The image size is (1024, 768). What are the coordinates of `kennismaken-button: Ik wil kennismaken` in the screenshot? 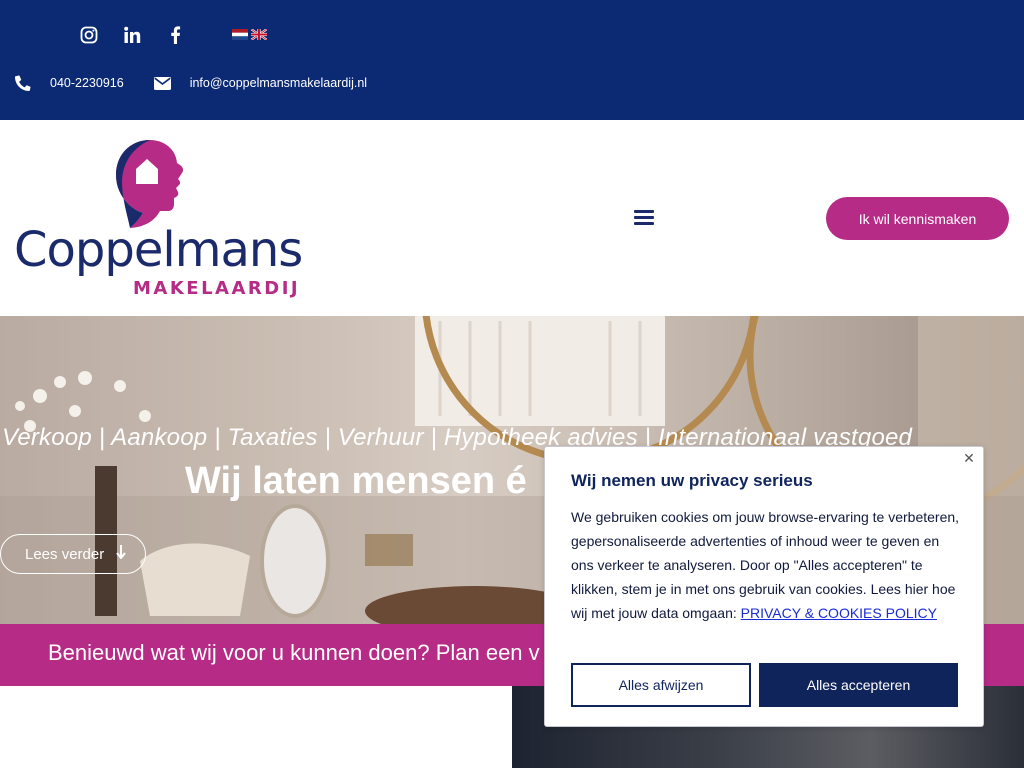 It's located at (917, 218).